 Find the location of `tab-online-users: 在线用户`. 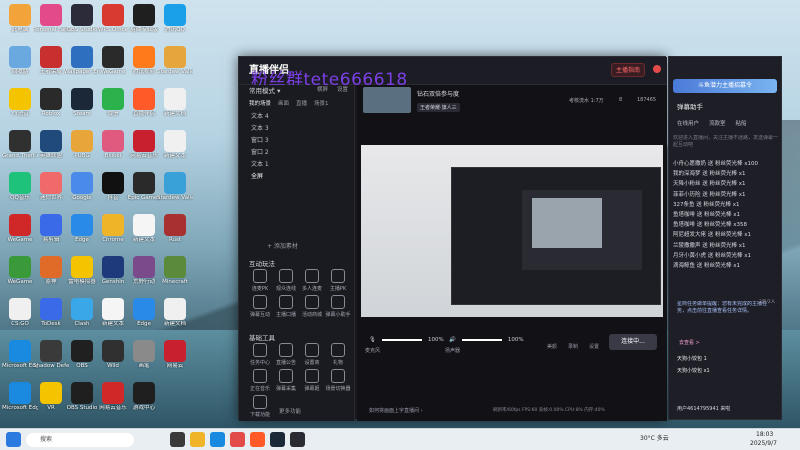

tab-online-users: 在线用户 is located at coordinates (688, 123).